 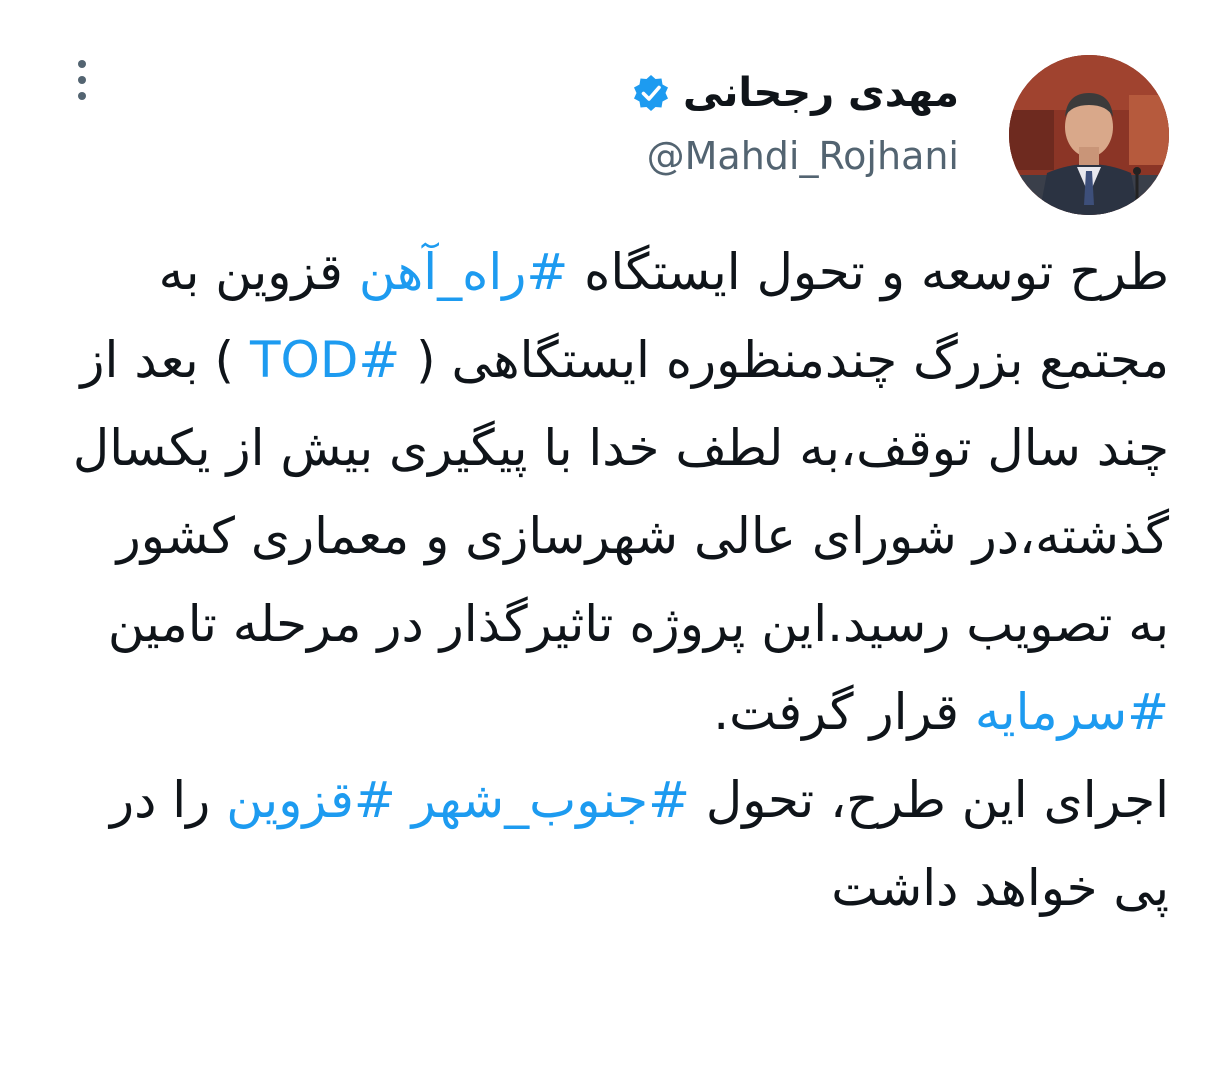 What do you see at coordinates (651, 93) in the screenshot?
I see `verified-badge-icon` at bounding box center [651, 93].